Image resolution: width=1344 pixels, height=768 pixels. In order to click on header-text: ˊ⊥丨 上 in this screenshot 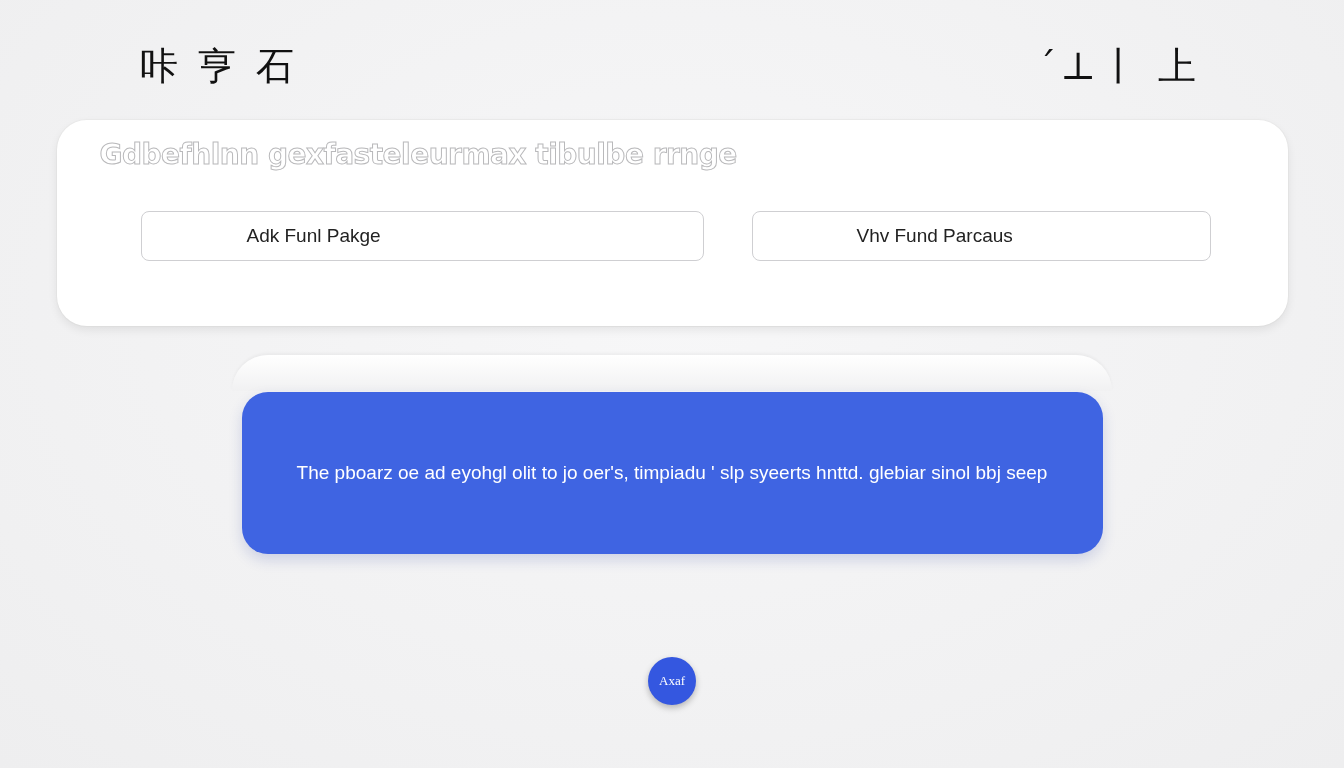, I will do `click(1118, 66)`.